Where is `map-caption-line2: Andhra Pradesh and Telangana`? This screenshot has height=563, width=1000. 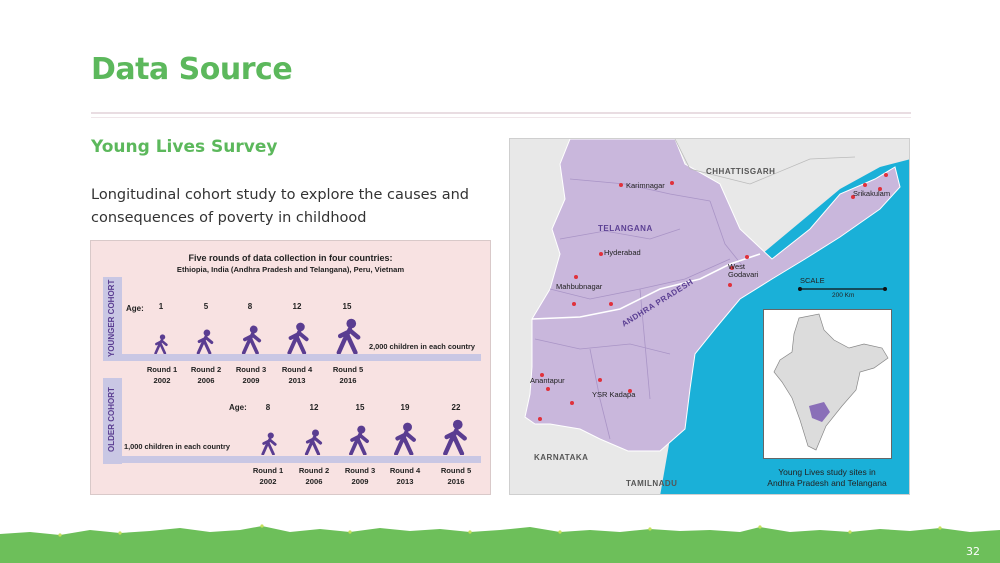 map-caption-line2: Andhra Pradesh and Telangana is located at coordinates (827, 483).